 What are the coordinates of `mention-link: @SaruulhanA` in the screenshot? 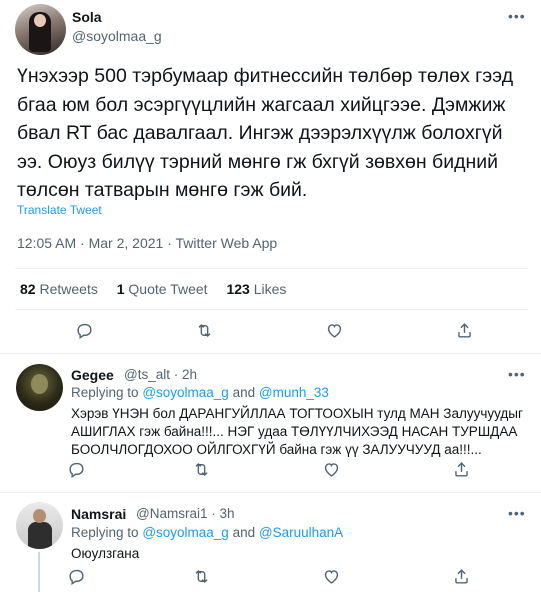 It's located at (301, 532).